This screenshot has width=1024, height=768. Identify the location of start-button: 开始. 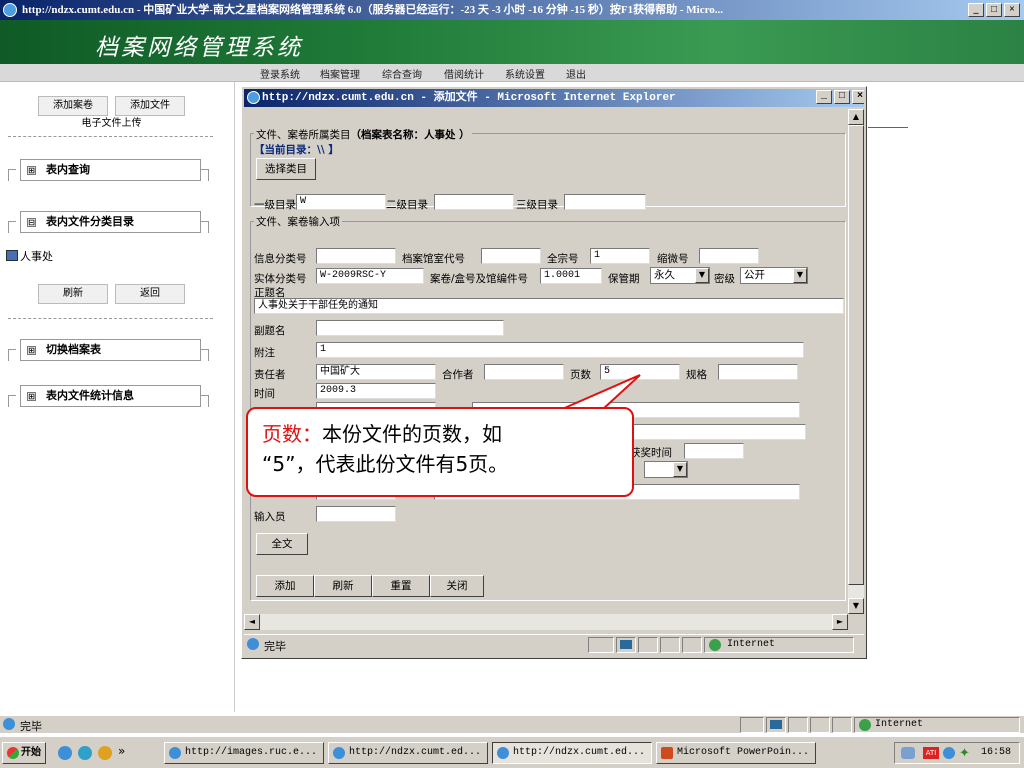
(24, 753).